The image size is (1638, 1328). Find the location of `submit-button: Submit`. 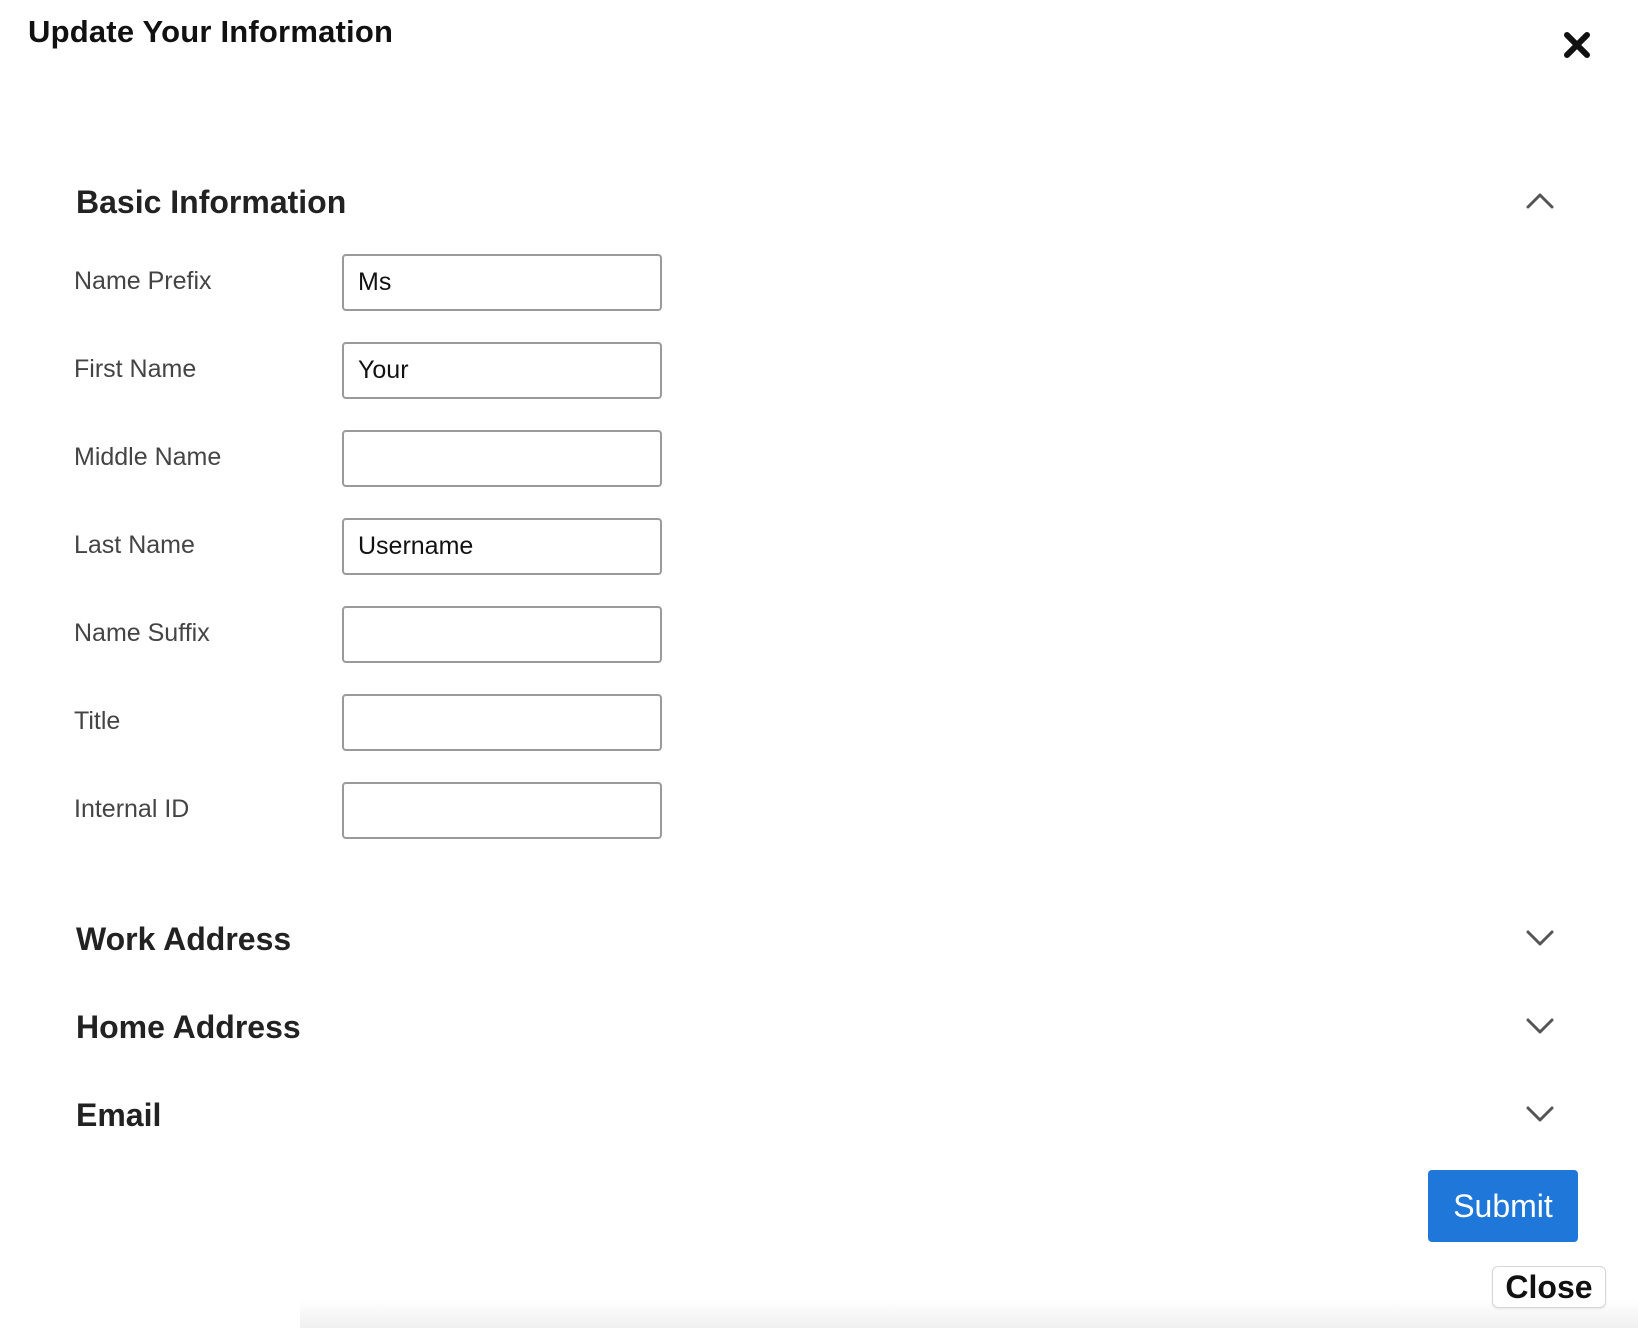

submit-button: Submit is located at coordinates (1503, 1206).